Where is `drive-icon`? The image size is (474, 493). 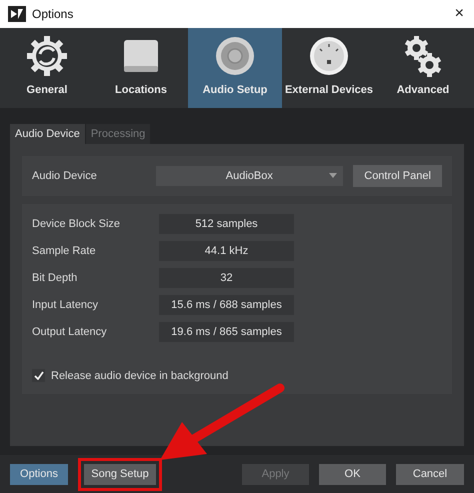
drive-icon is located at coordinates (141, 56).